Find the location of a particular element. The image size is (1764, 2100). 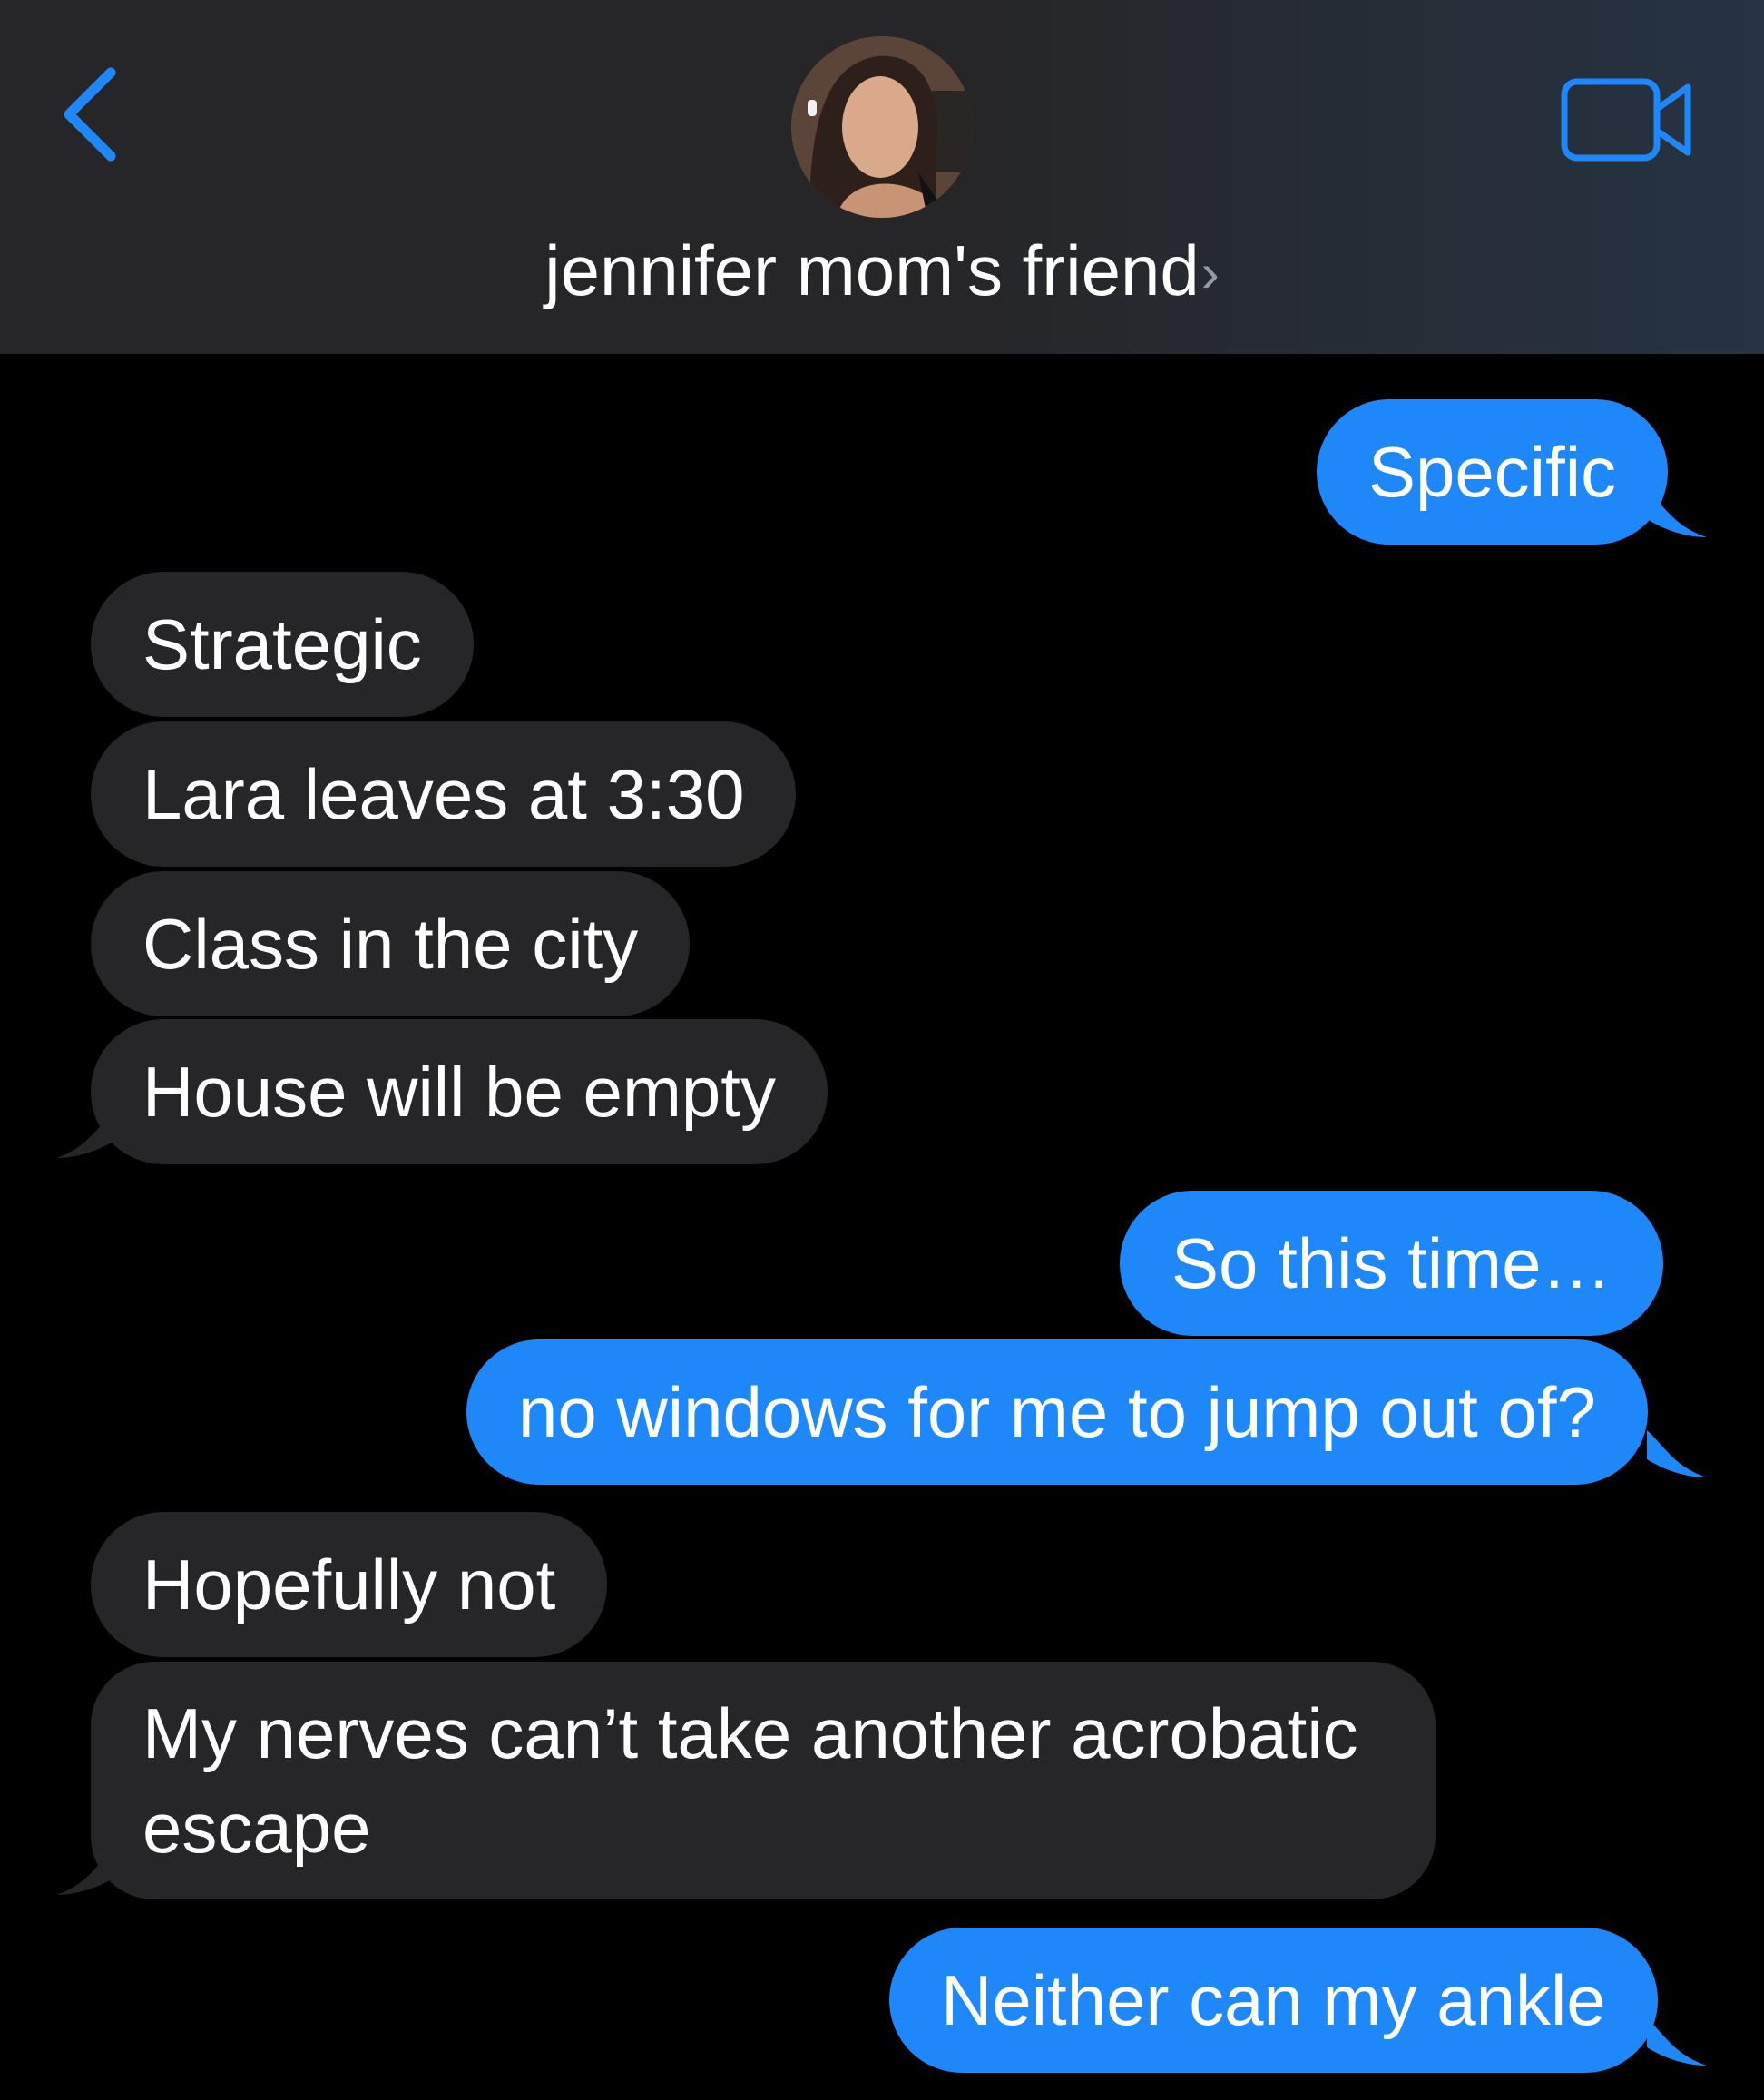

message-bubble-incoming: Strategic is located at coordinates (282, 644).